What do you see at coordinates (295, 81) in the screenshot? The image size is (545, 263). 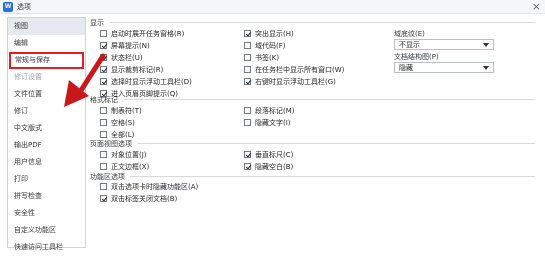 I see `checkbox-label: 右键时显示浮动工具栏(G)` at bounding box center [295, 81].